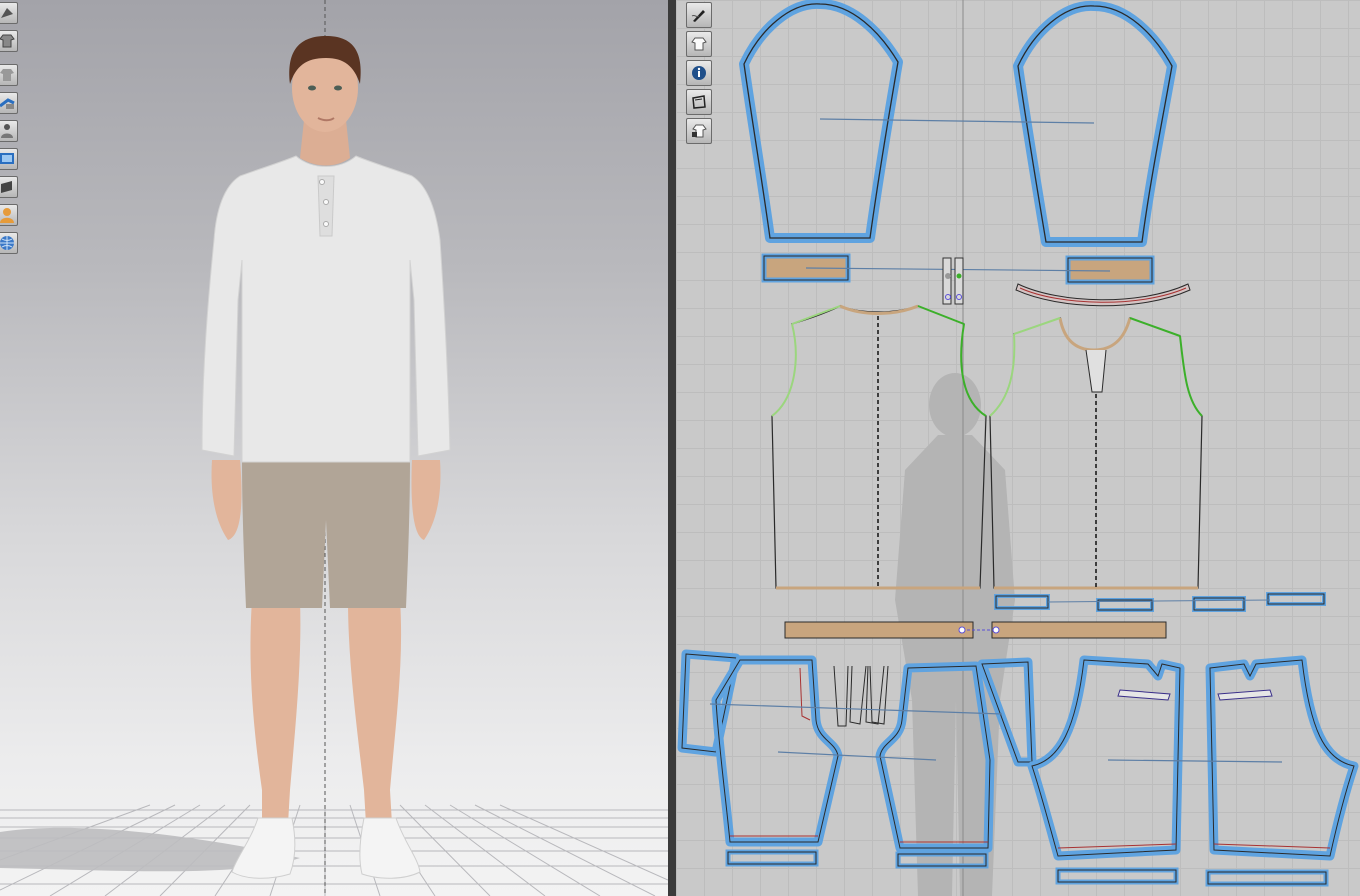 The height and width of the screenshot is (896, 1360). Describe the element at coordinates (1096, 453) in the screenshot. I see `shirt-back-pattern` at that location.